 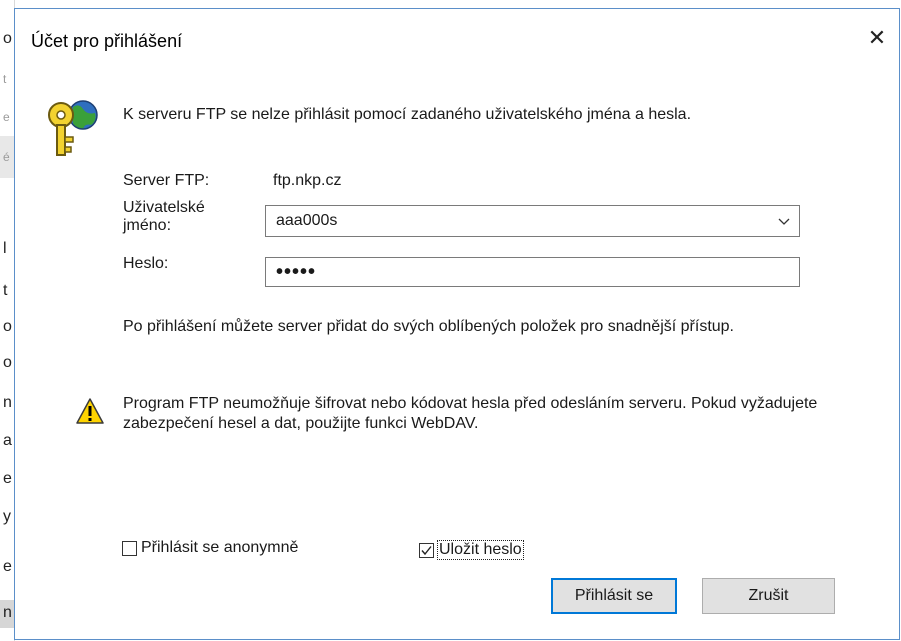 I want to click on server-value: ftp.nkp.cz, so click(x=307, y=180).